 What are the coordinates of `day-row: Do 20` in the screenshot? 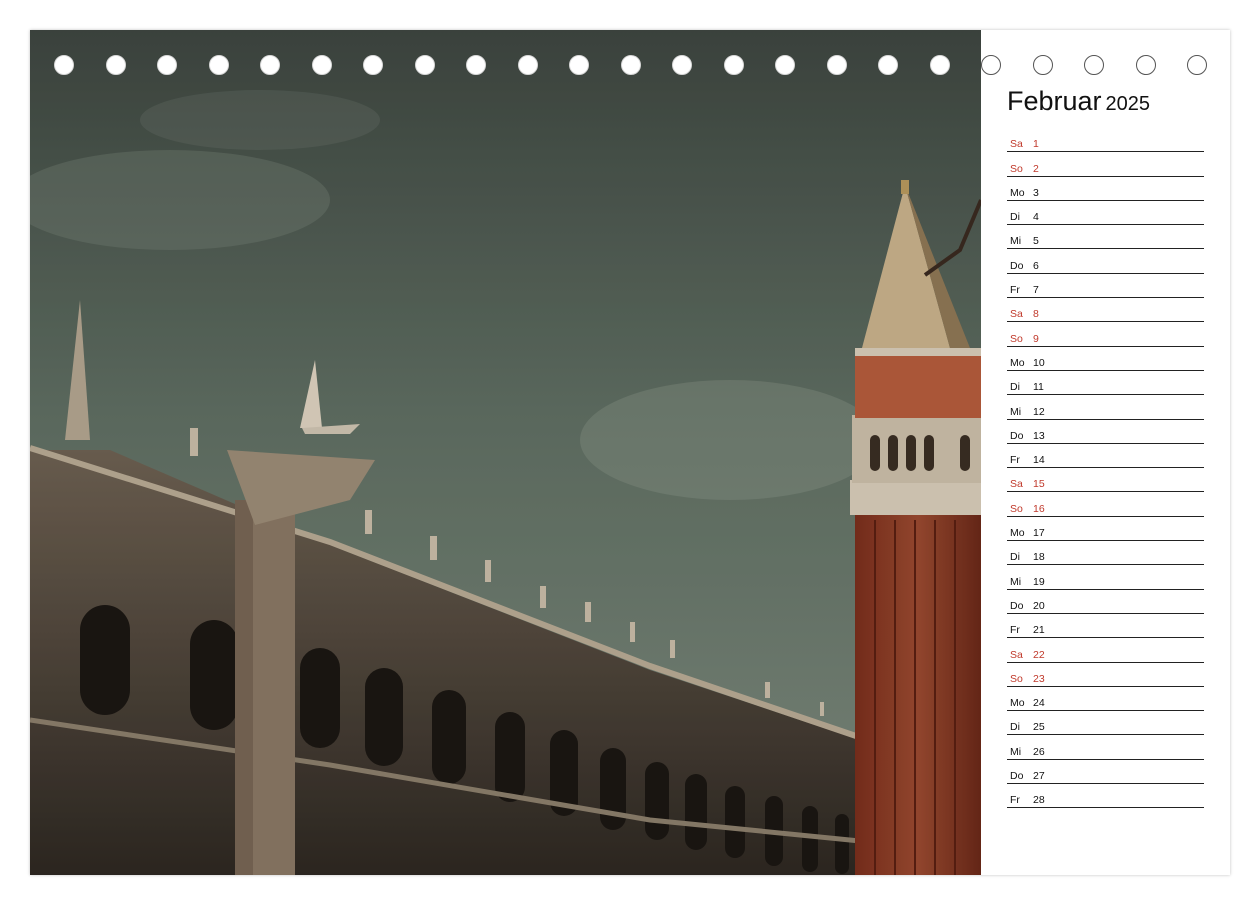 It's located at (1105, 602).